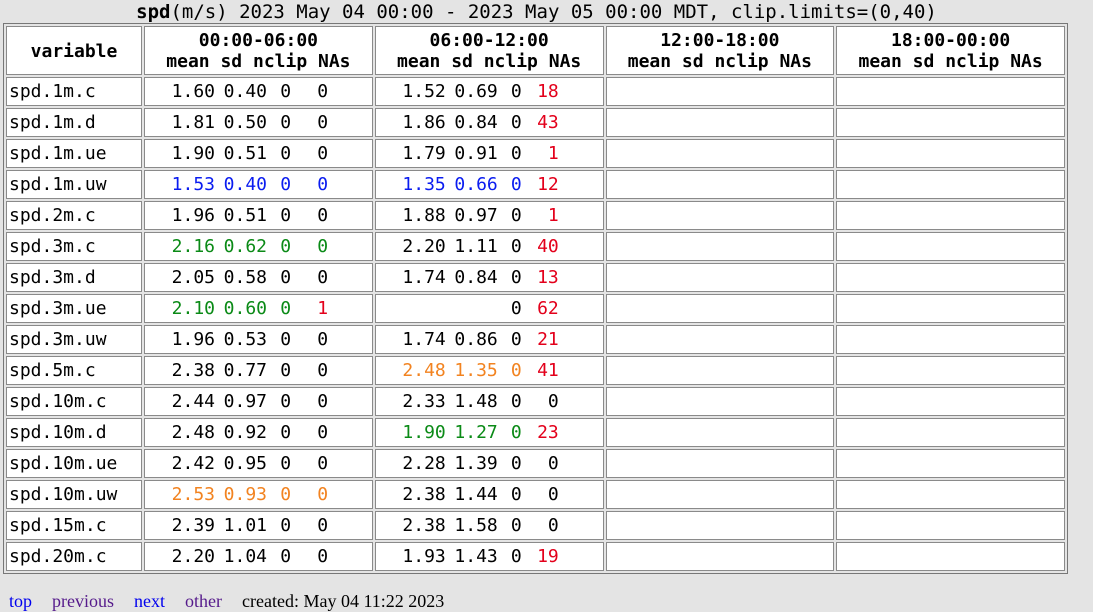  Describe the element at coordinates (476, 525) in the screenshot. I see `sd-value: 1.58` at that location.